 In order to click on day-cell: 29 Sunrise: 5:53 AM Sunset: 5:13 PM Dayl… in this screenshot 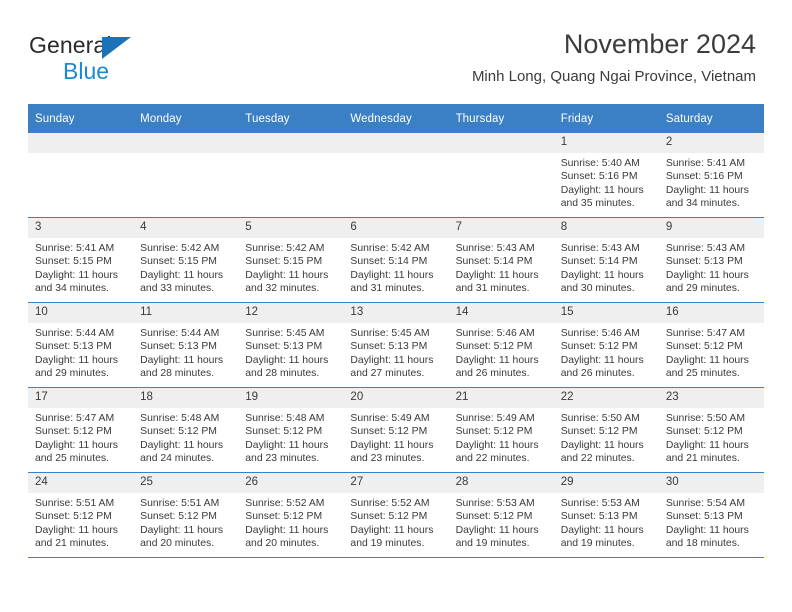, I will do `click(606, 515)`.